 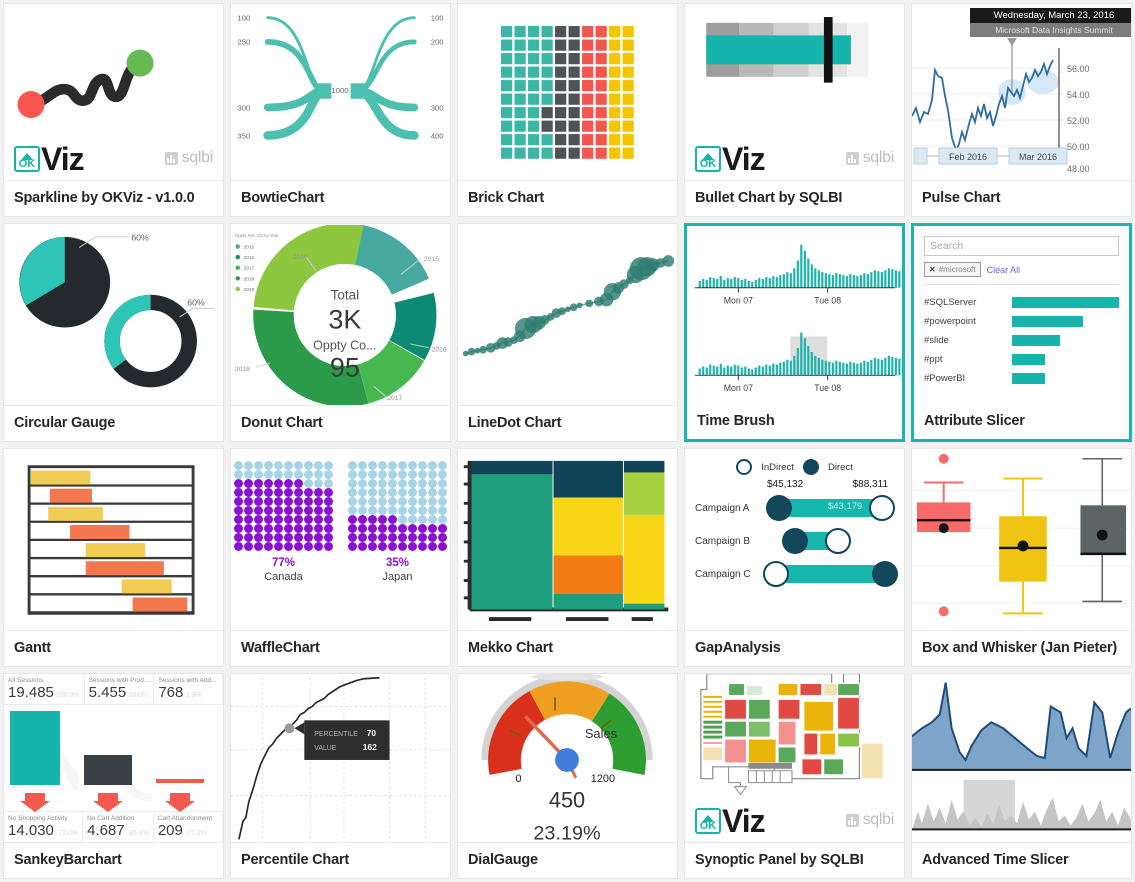 What do you see at coordinates (1050, 30) in the screenshot?
I see `pulse-tooltip-event: Microsoft Data Insights Summit` at bounding box center [1050, 30].